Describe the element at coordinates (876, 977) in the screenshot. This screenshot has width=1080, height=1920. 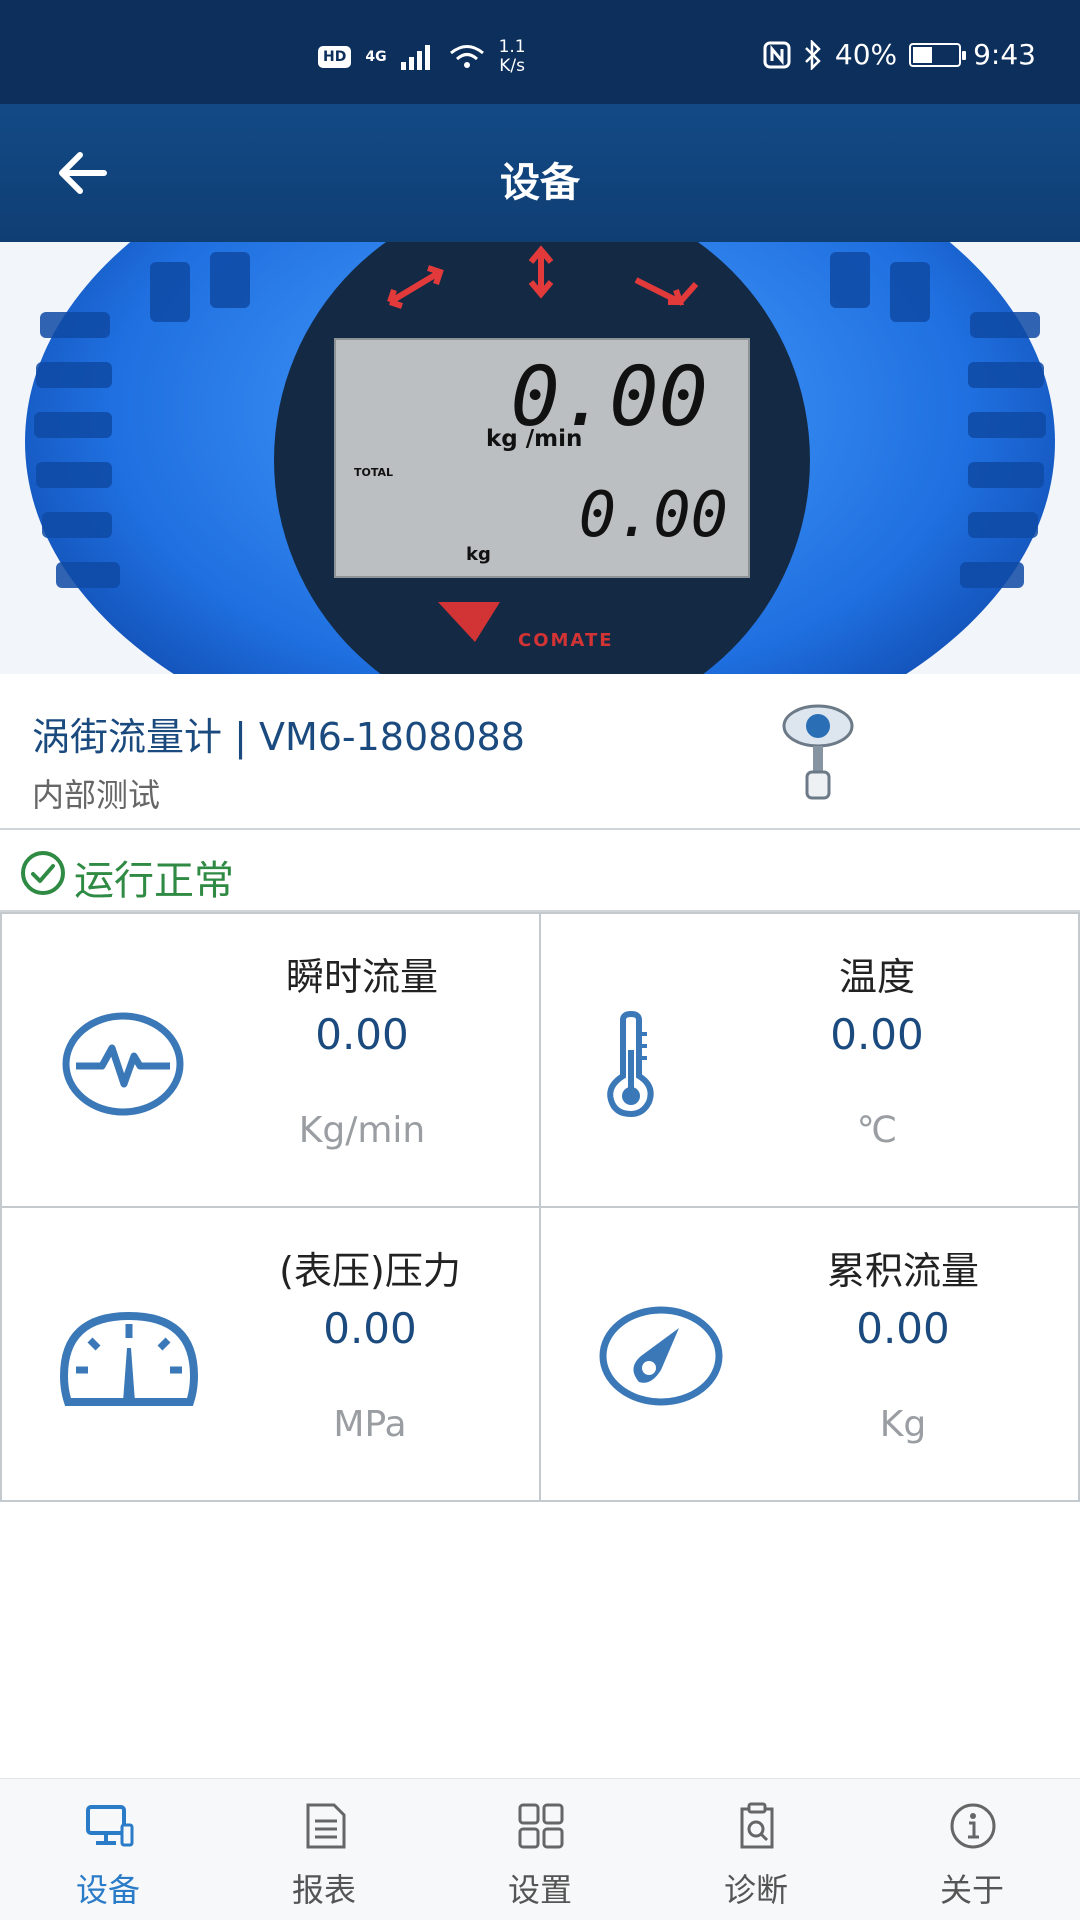
I see `metric-label: 温度` at that location.